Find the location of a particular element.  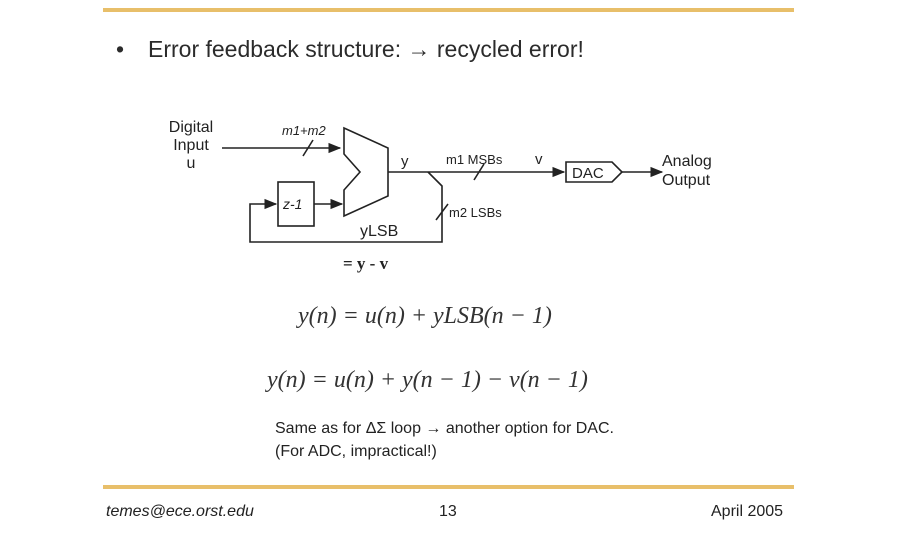

lsb-signal-label: yLSB is located at coordinates (379, 231).